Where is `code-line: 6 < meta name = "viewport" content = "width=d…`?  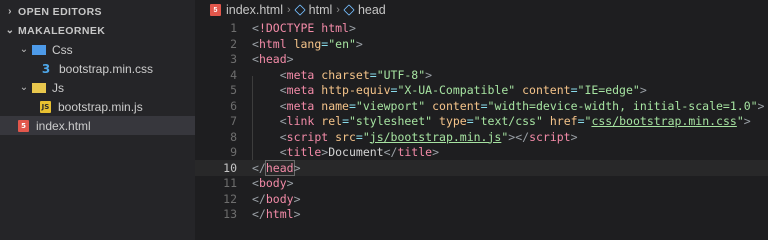 code-line: 6 < meta name = "viewport" content = "width=d… is located at coordinates (481, 106).